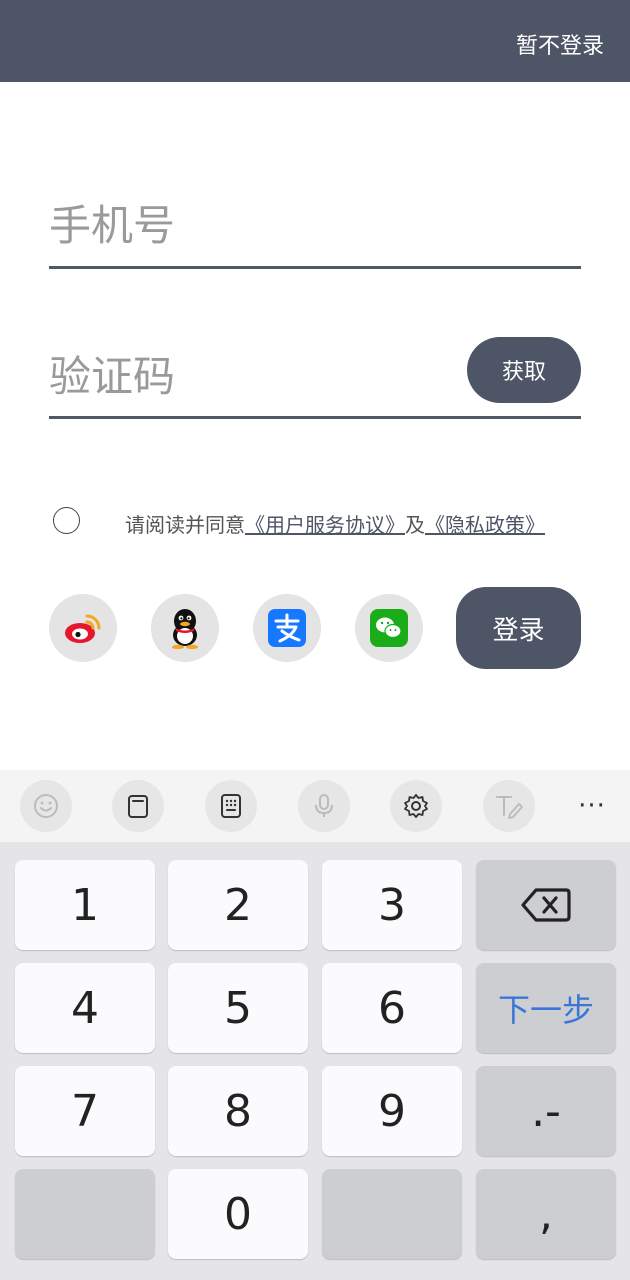  I want to click on keyboard-toolbar: ···, so click(315, 806).